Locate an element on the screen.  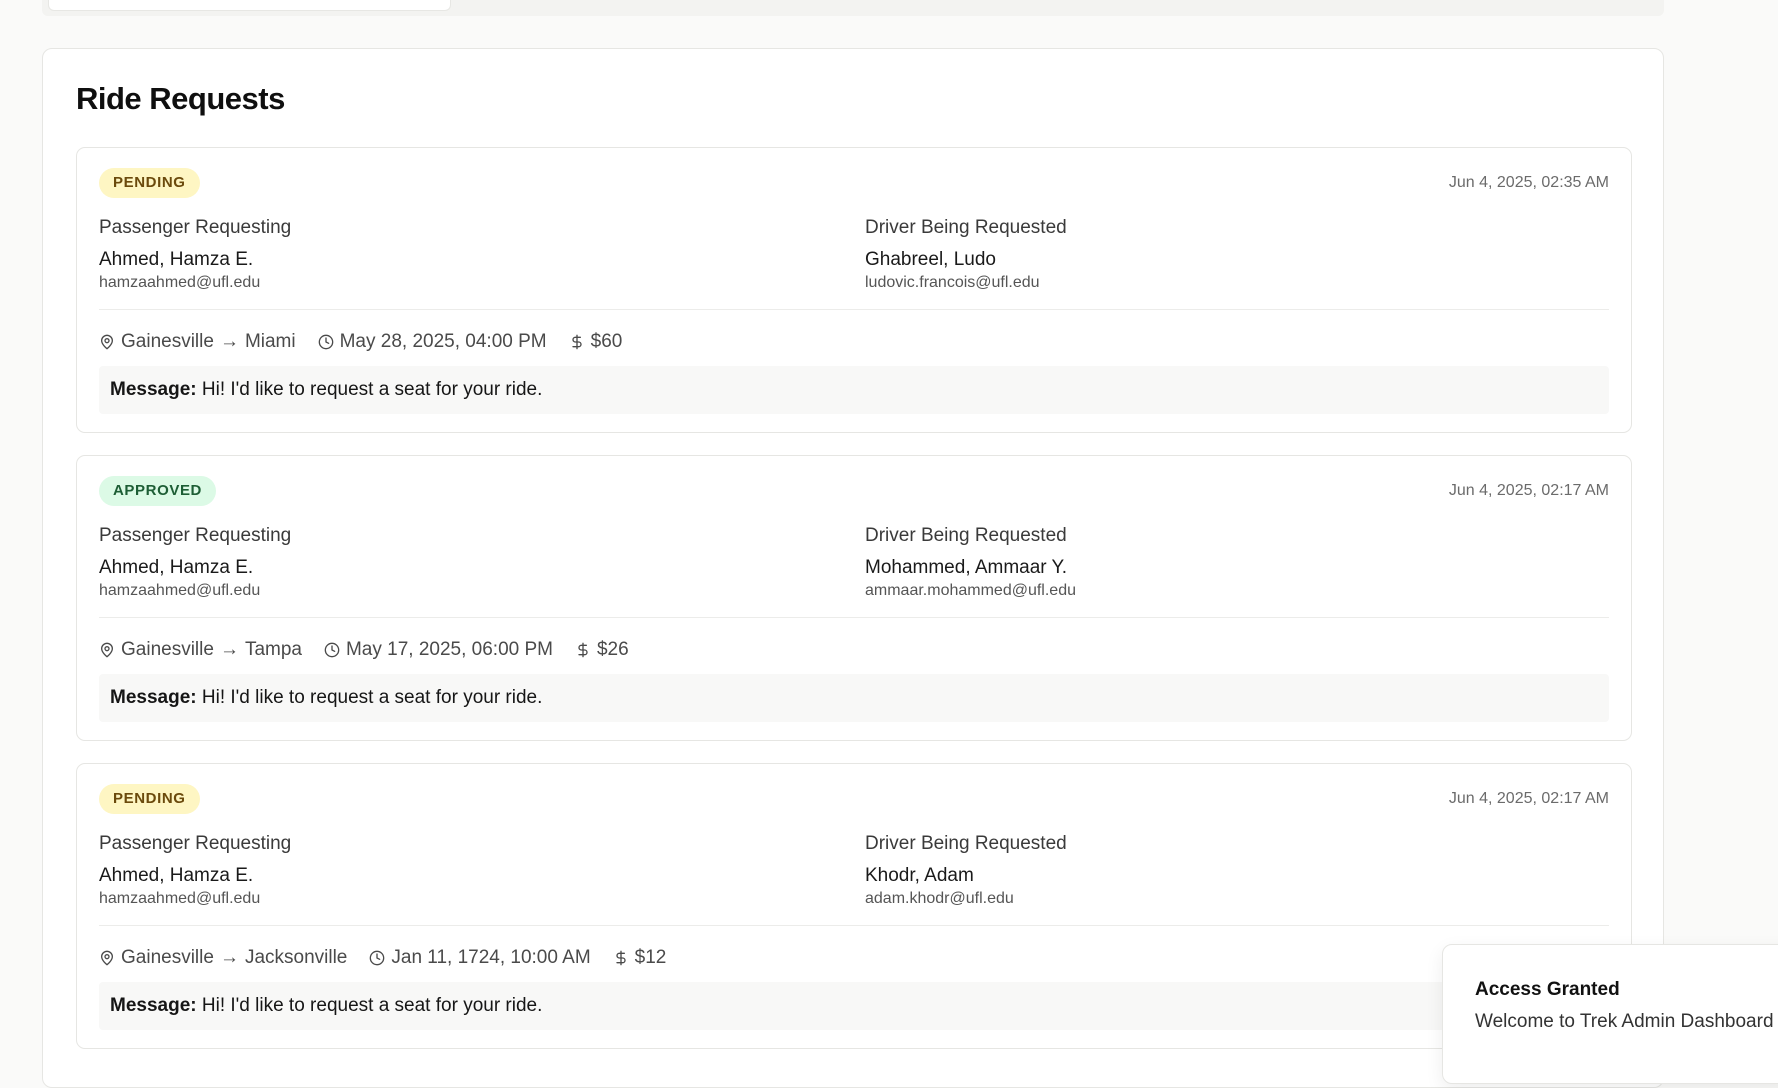
price-info: $12 is located at coordinates (640, 958).